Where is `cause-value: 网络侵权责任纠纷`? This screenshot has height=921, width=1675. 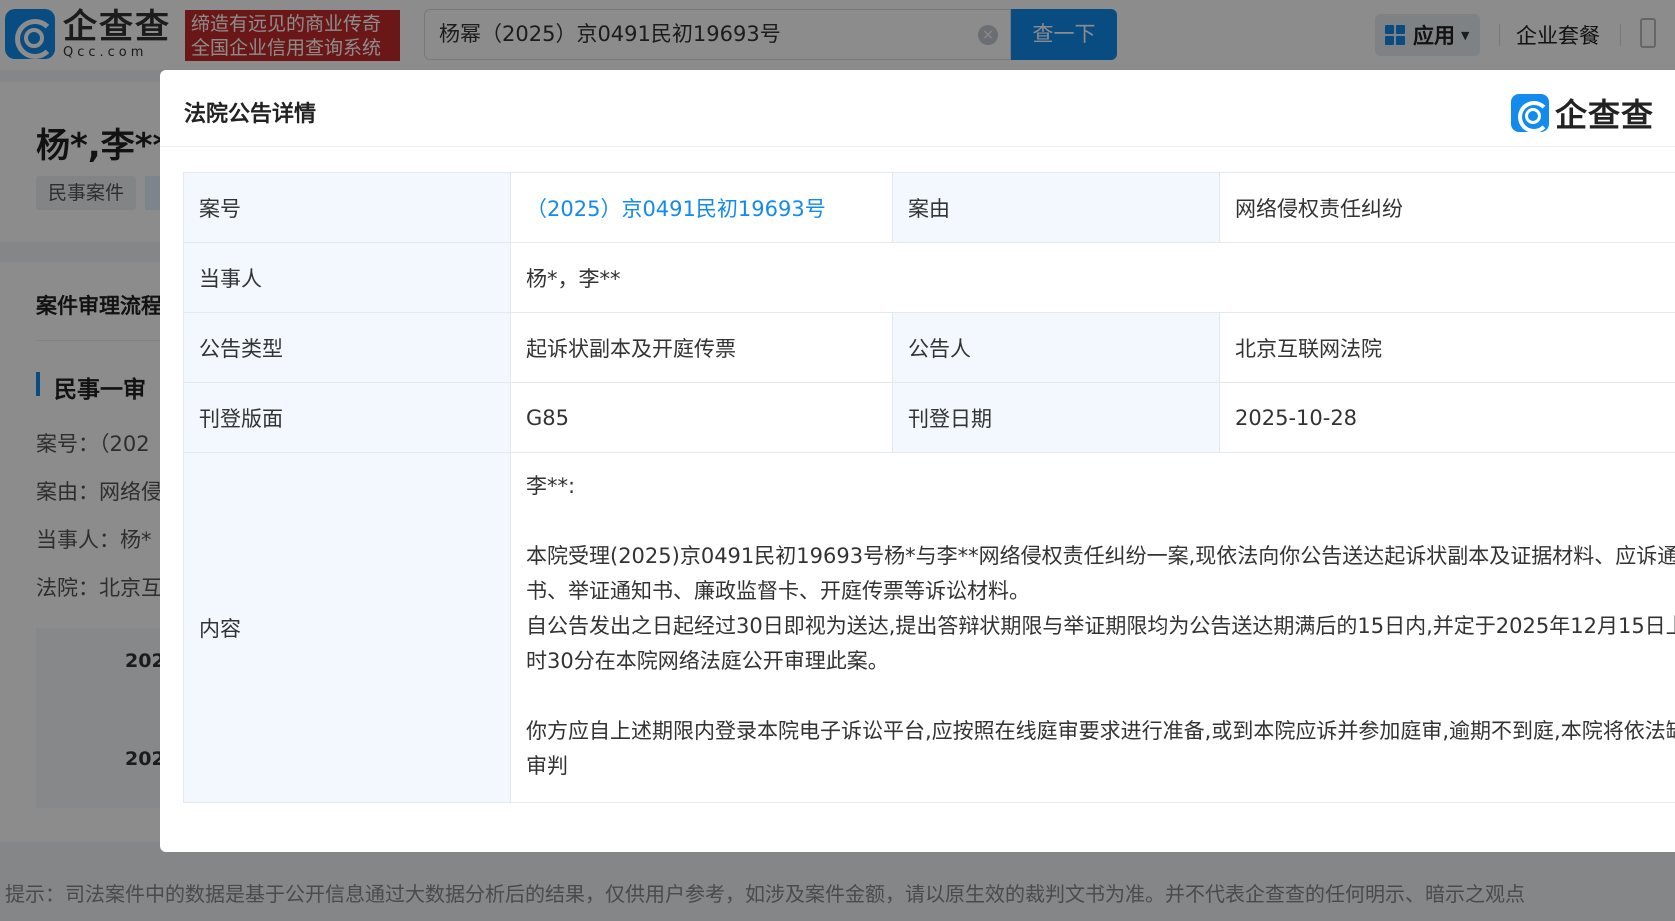 cause-value: 网络侵权责任纠纷 is located at coordinates (1447, 207).